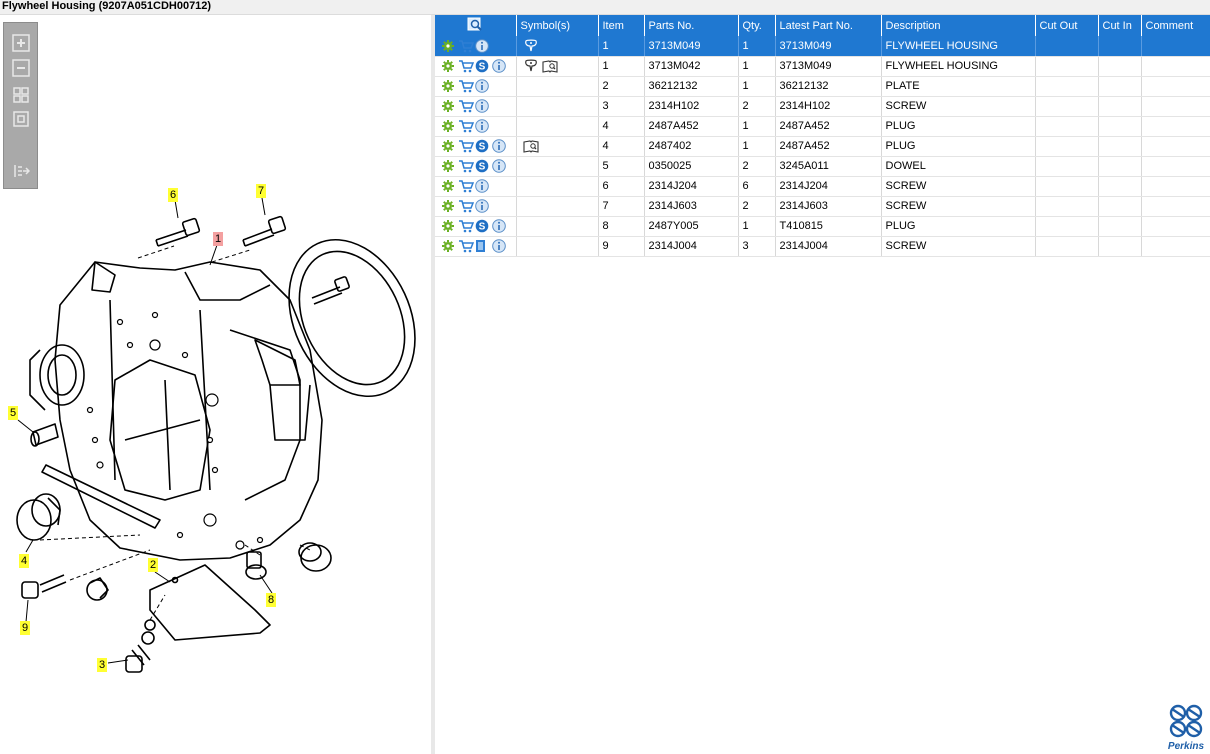  What do you see at coordinates (822, 126) in the screenshot?
I see `table-row: 4 2487A452 1 2487A452 PLUG` at bounding box center [822, 126].